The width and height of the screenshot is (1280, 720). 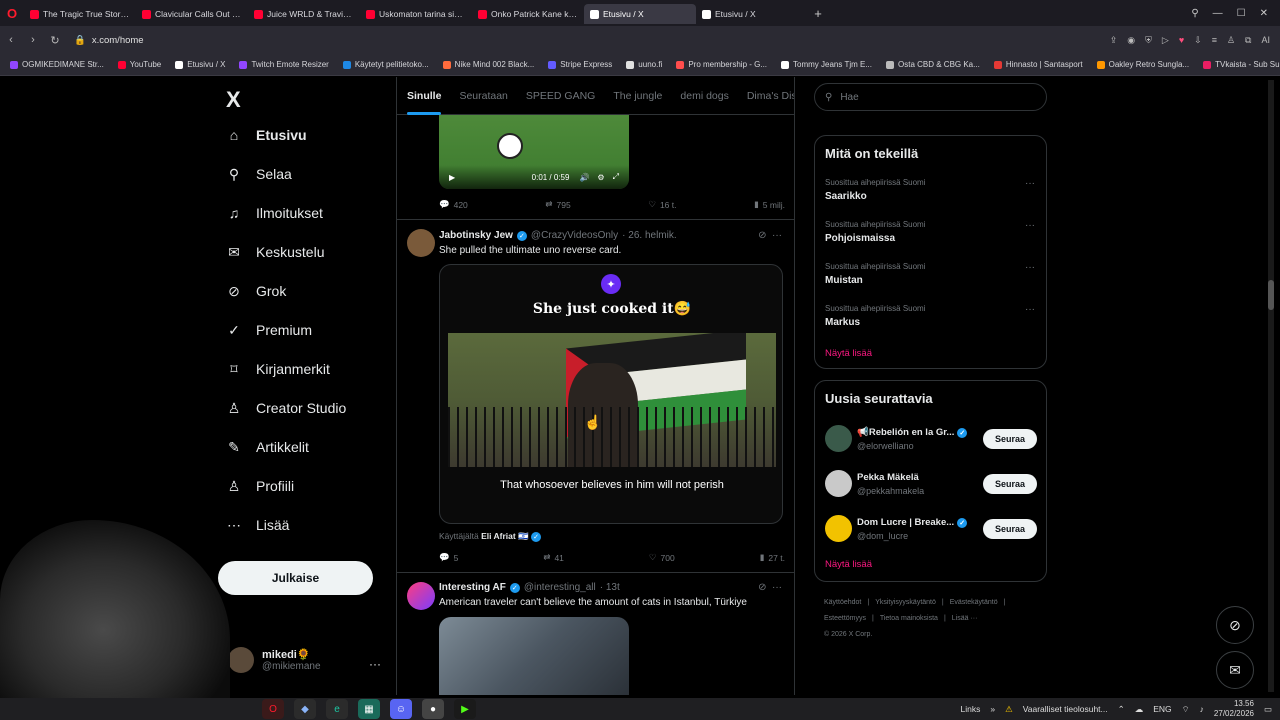 What do you see at coordinates (275, 252) in the screenshot?
I see `nav-item-keskustelu: ✉ Keskustelu` at bounding box center [275, 252].